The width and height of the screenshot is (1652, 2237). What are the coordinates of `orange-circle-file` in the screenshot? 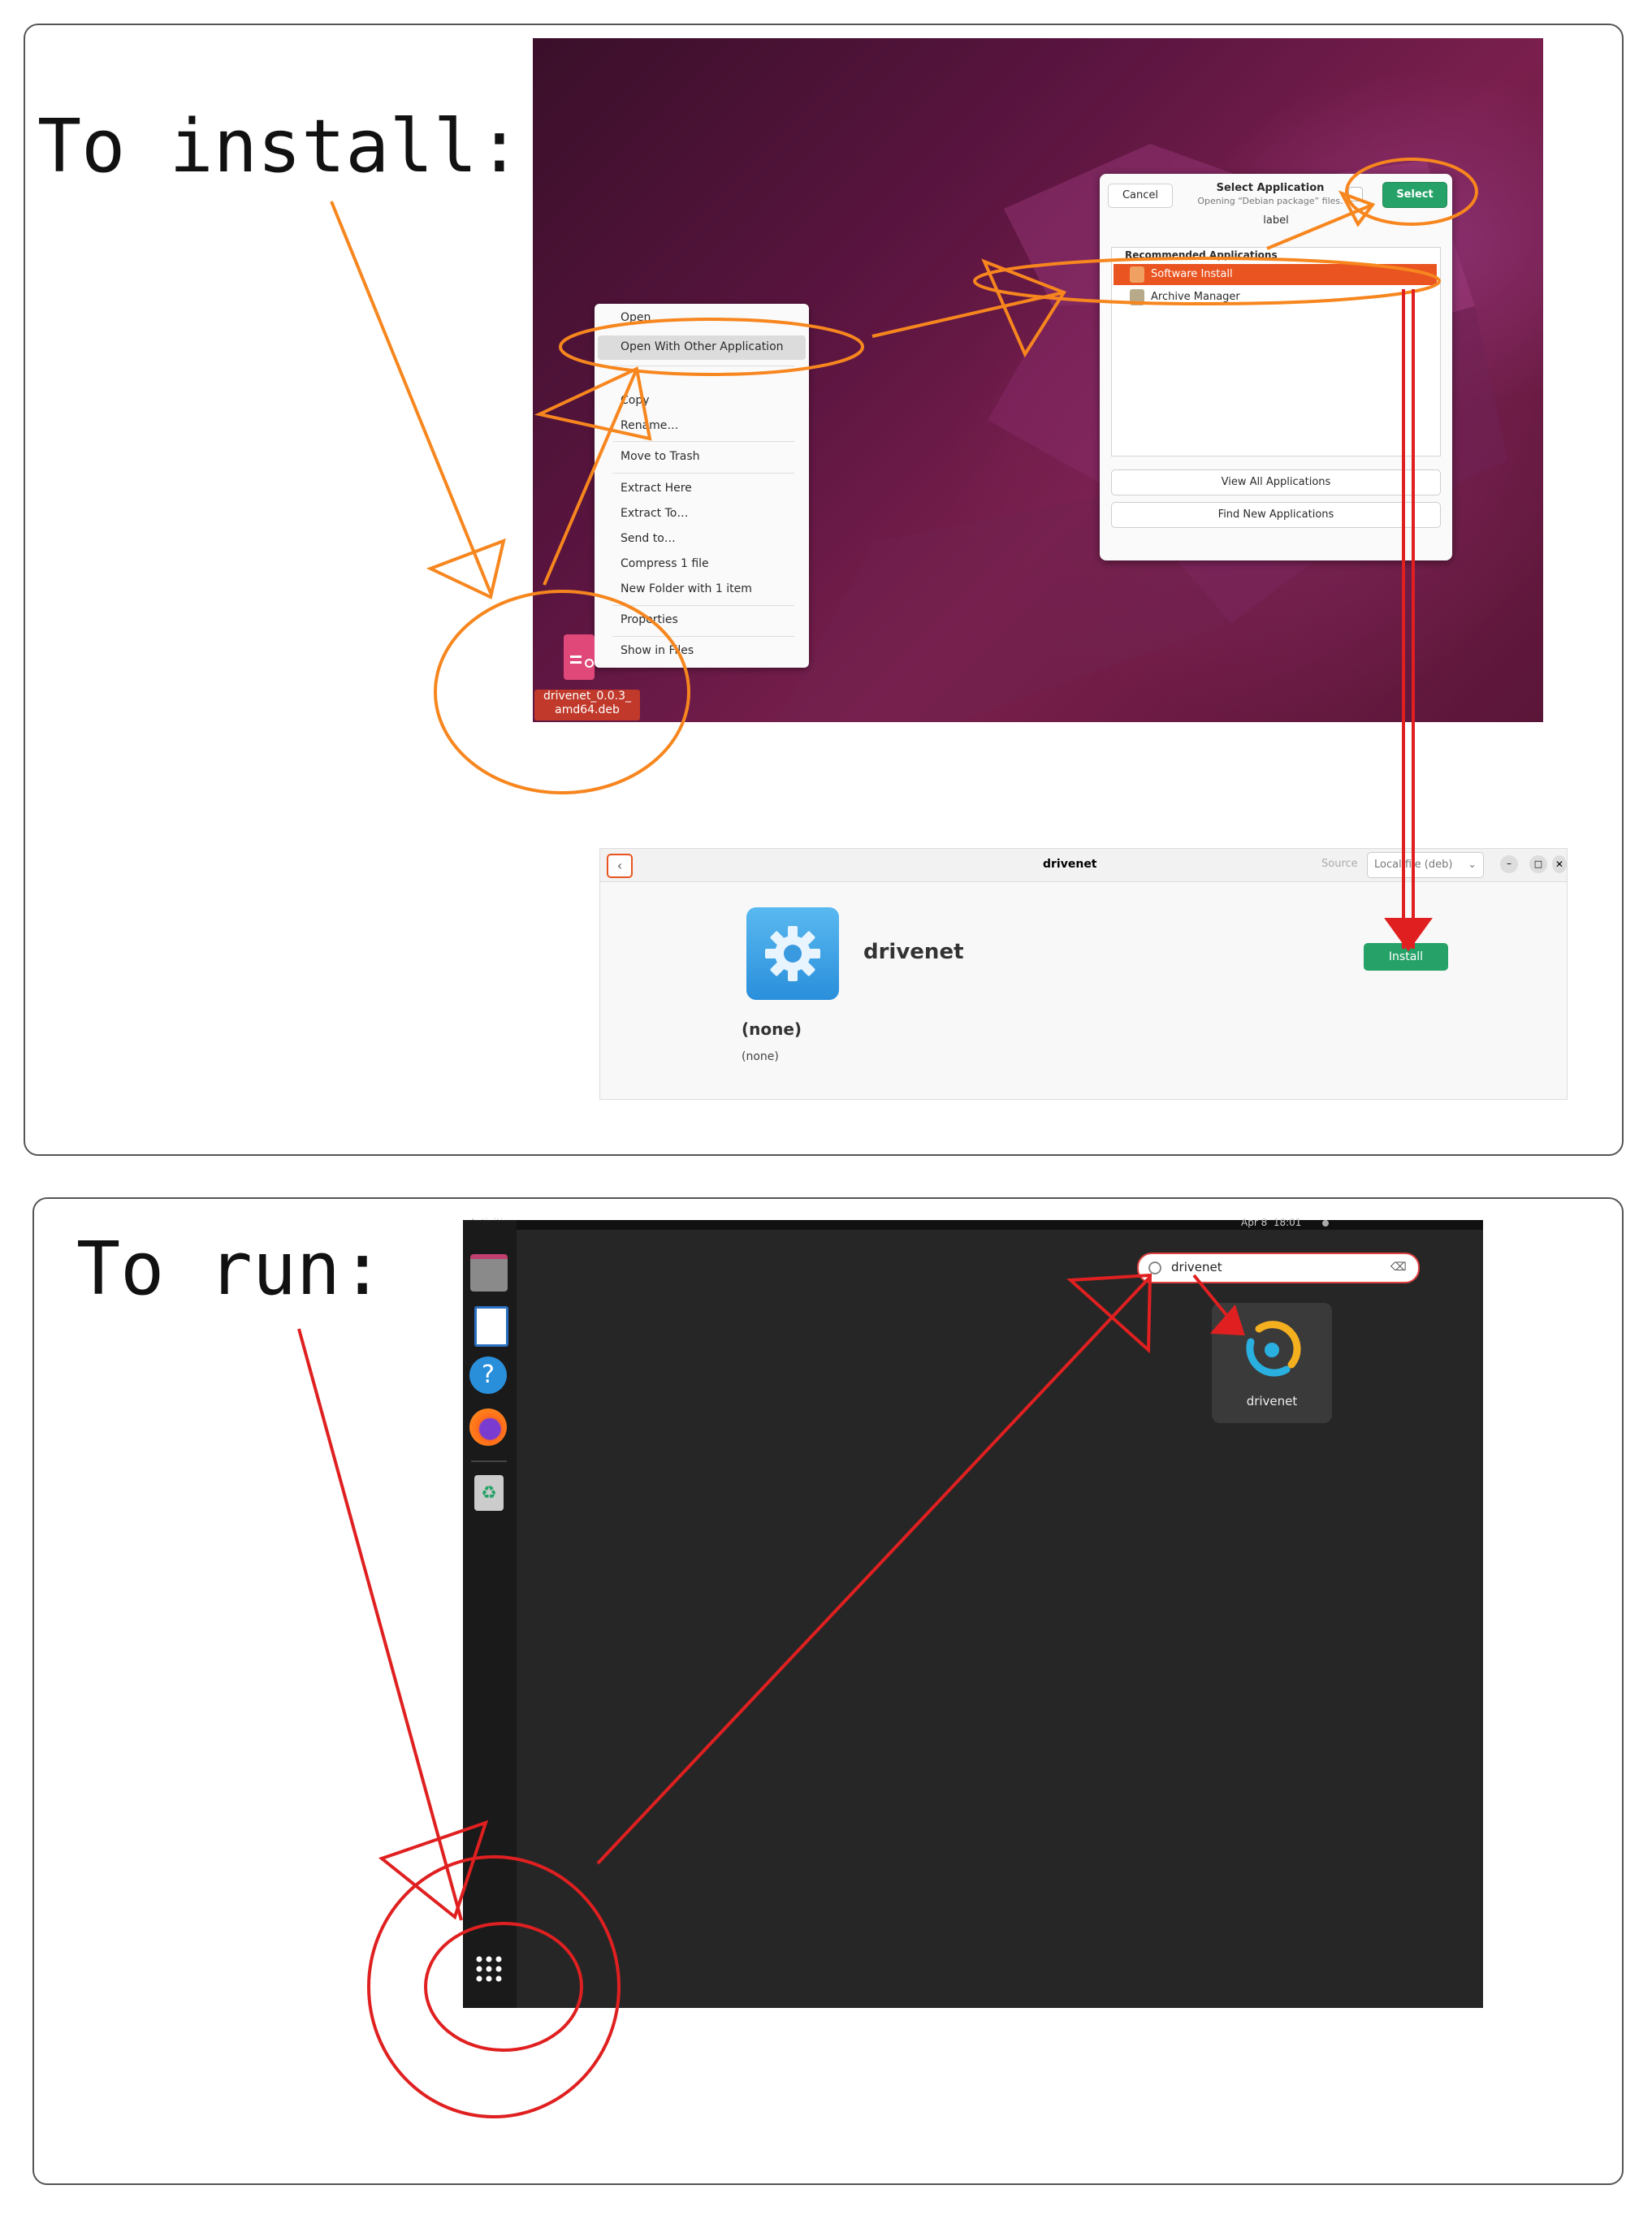 It's located at (562, 692).